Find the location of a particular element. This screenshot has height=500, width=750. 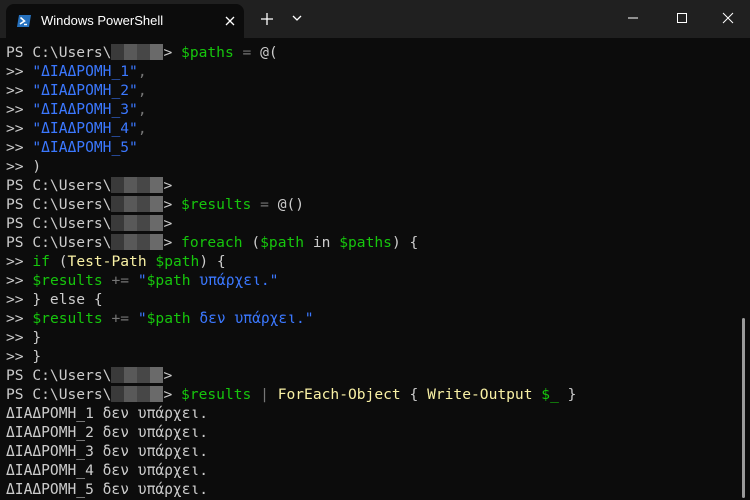

code-token: "ΔΙΑΔΡΟΜΗ_1" is located at coordinates (80, 71).